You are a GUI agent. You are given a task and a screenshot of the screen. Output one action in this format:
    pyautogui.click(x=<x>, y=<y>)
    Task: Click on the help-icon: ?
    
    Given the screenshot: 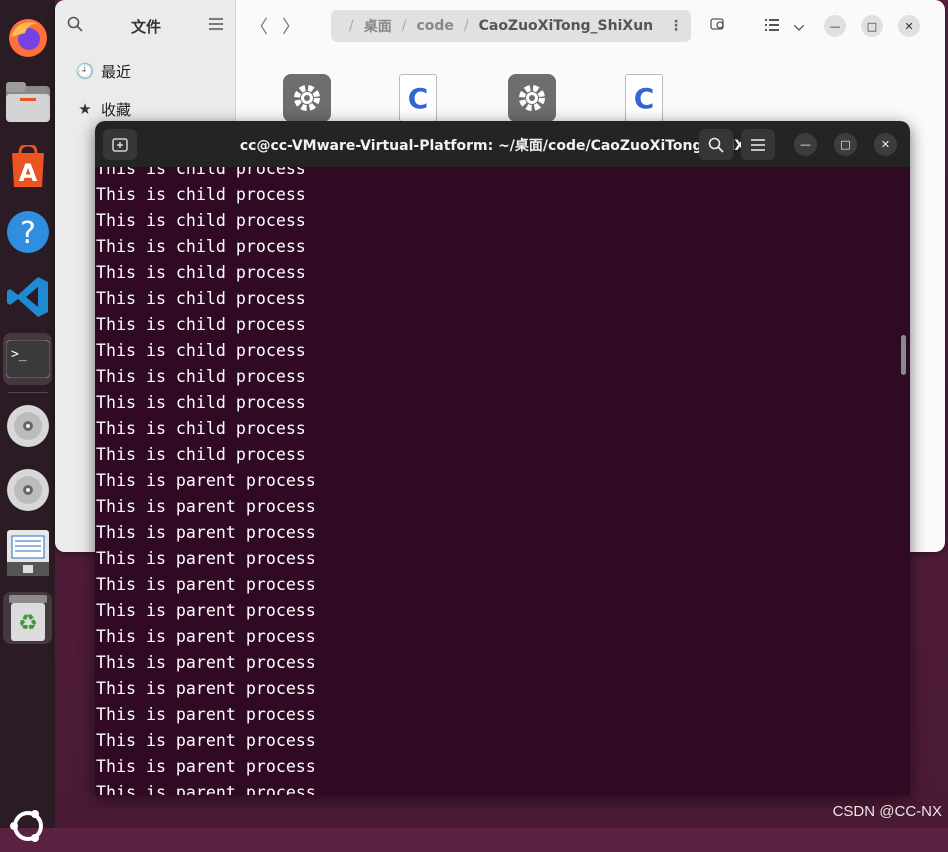 What is the action you would take?
    pyautogui.click(x=27, y=232)
    